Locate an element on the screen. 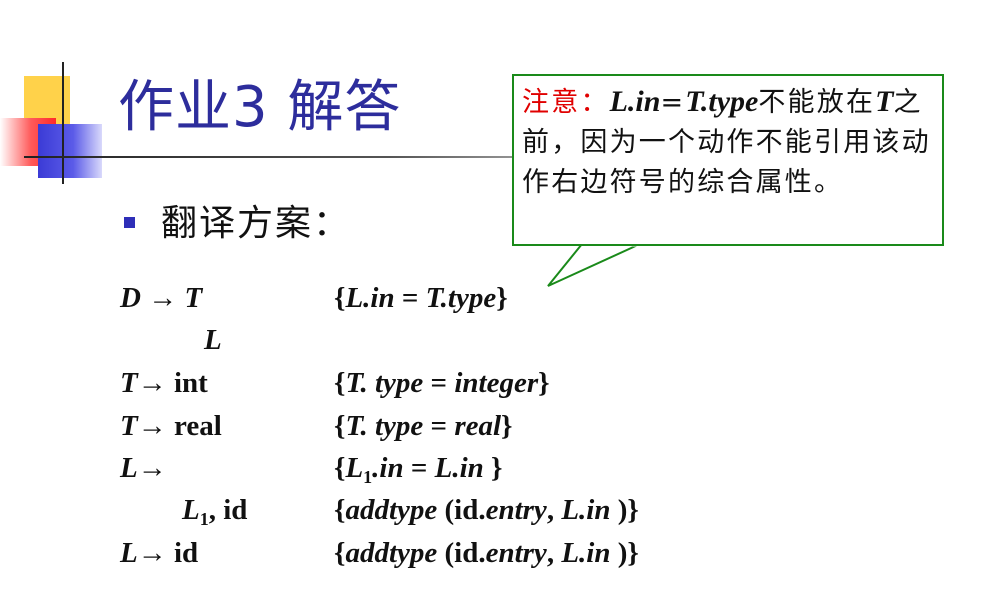 The width and height of the screenshot is (990, 605). production-2: T→ int is located at coordinates (164, 383).